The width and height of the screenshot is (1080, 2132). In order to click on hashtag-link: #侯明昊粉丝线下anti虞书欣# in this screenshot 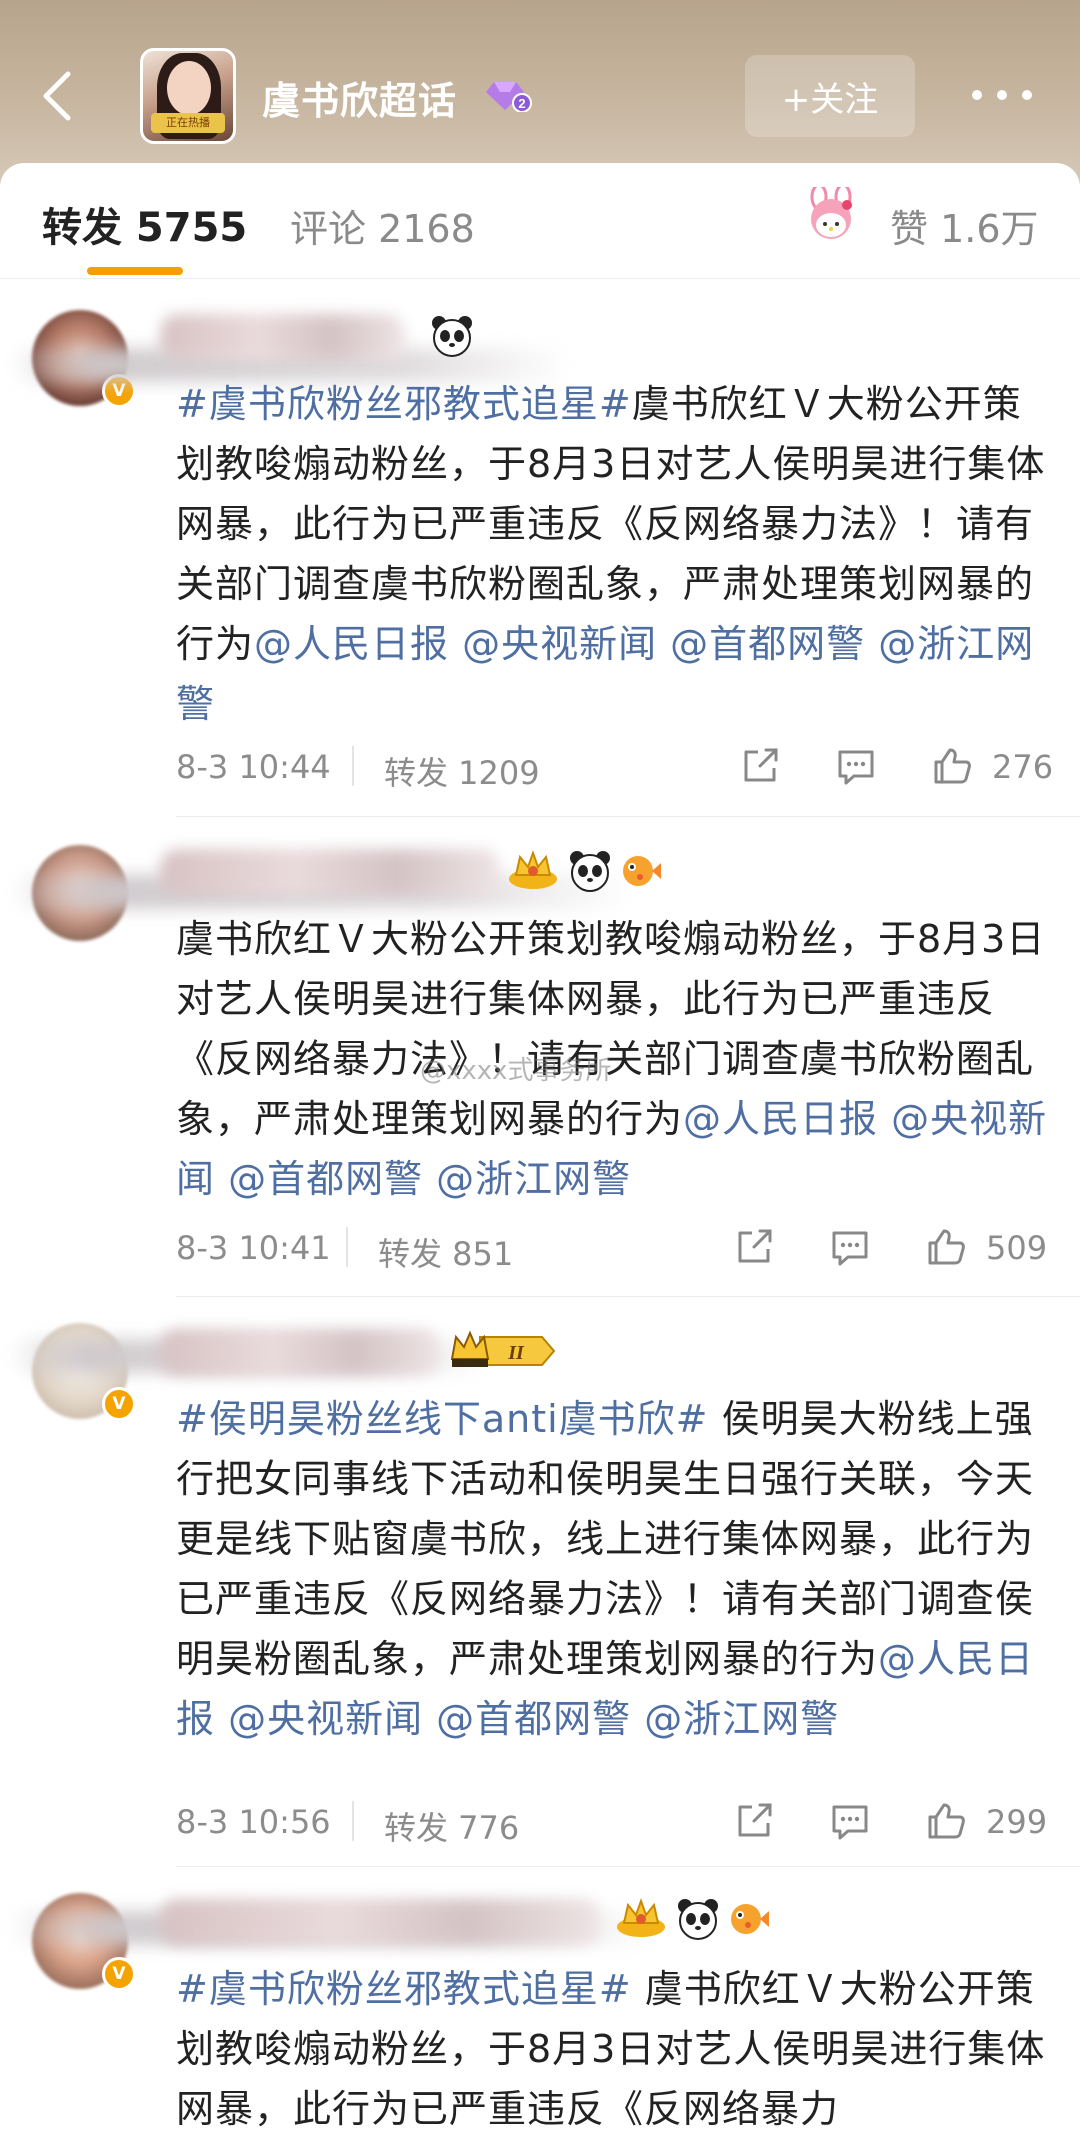, I will do `click(442, 1419)`.